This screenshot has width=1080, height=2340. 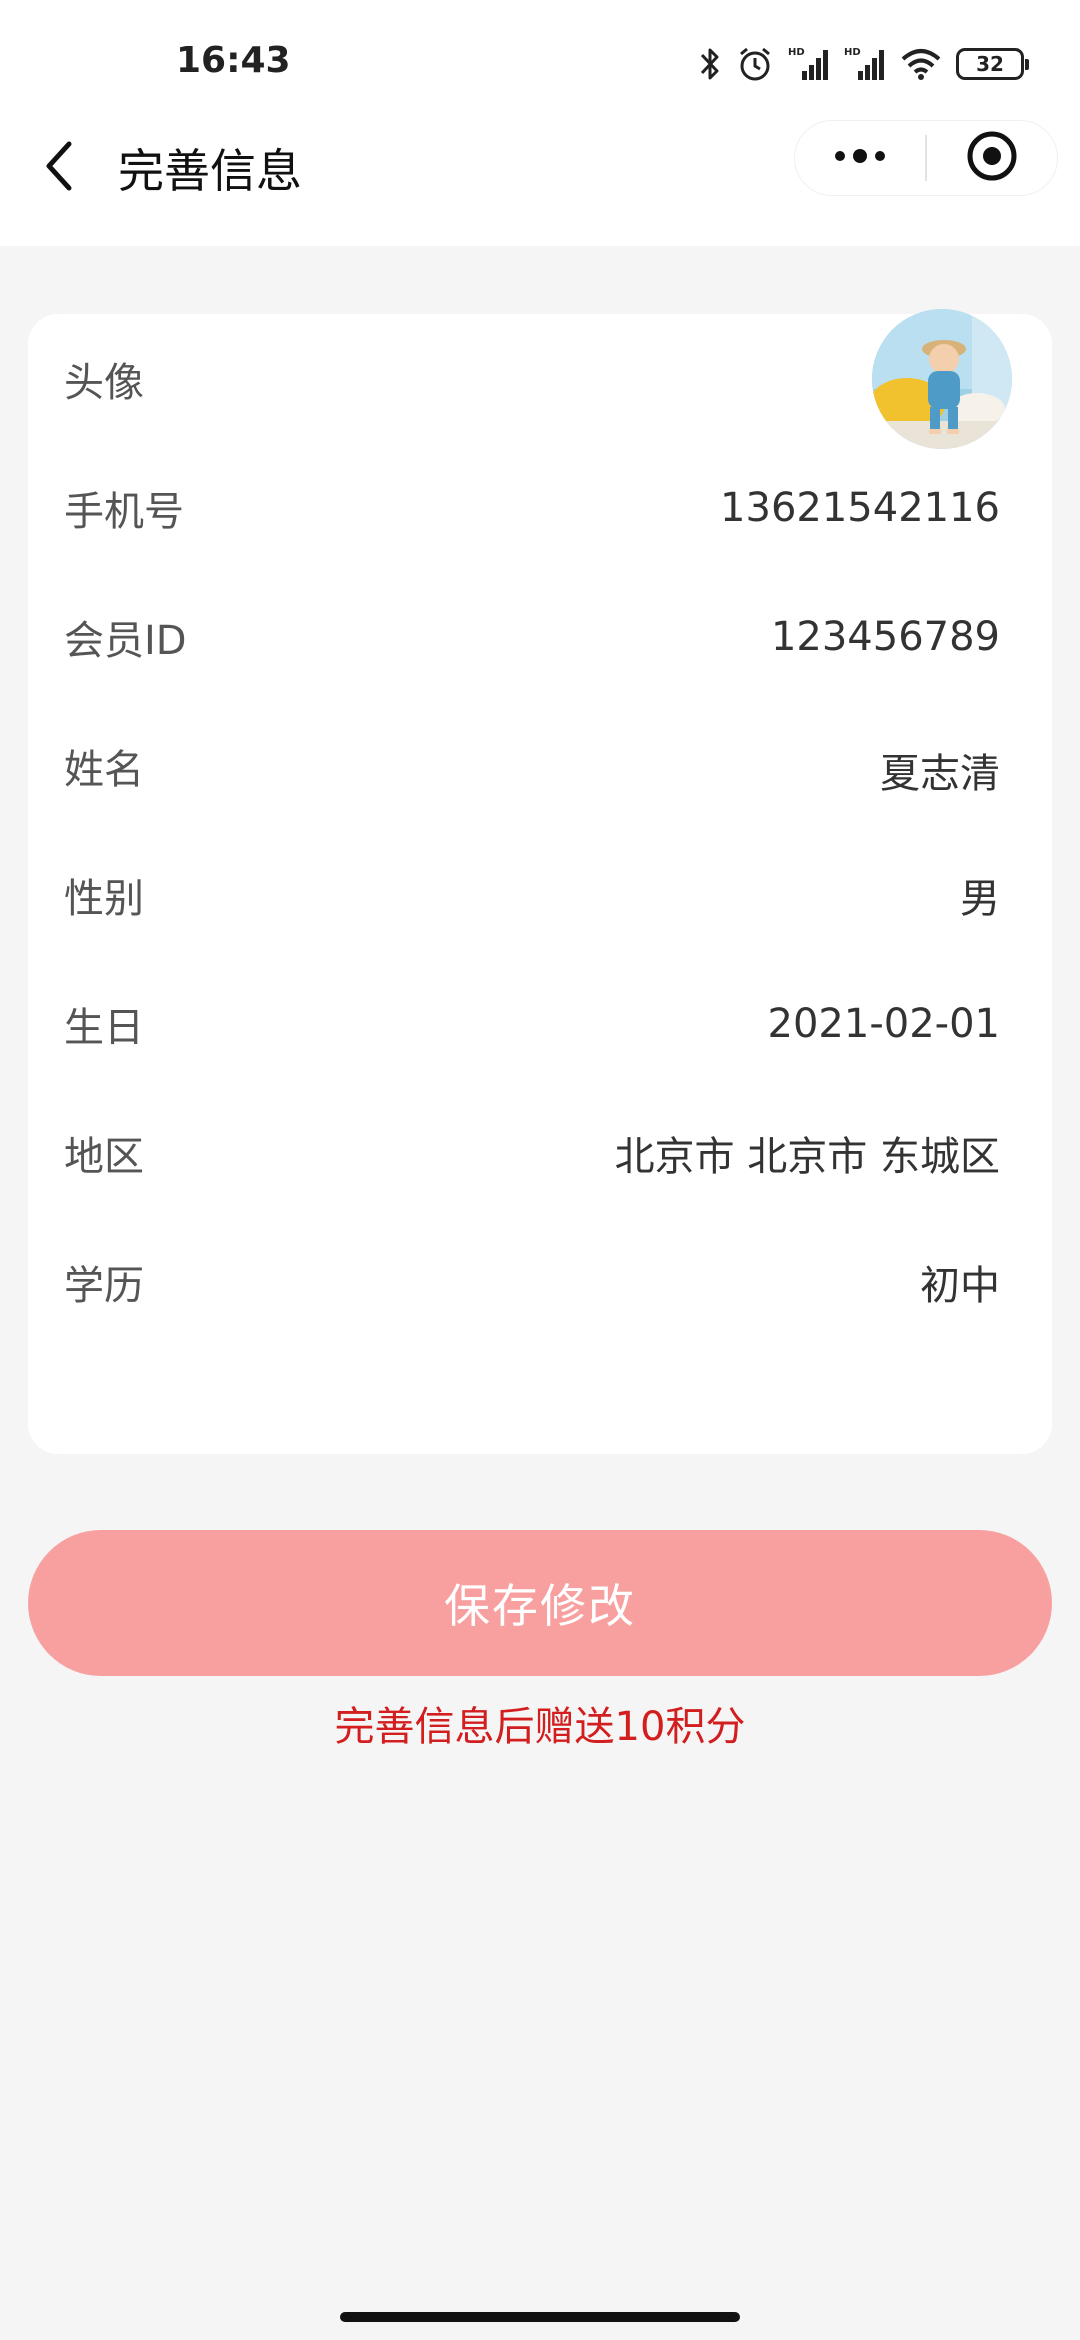 What do you see at coordinates (540, 765) in the screenshot?
I see `row-name: 姓名 夏志清` at bounding box center [540, 765].